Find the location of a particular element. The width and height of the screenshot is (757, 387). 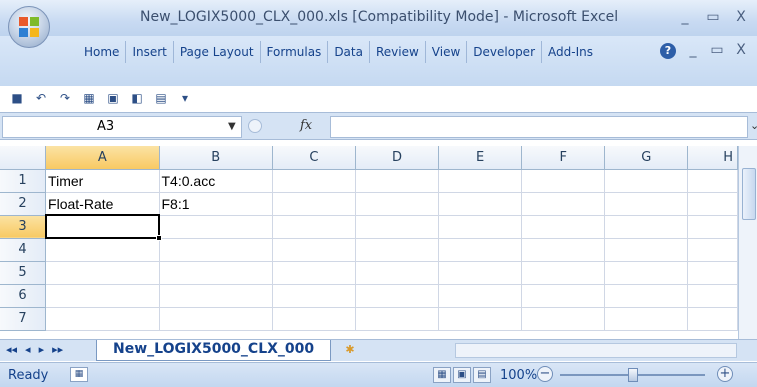

tab-add-ins: Add-Ins is located at coordinates (570, 52).